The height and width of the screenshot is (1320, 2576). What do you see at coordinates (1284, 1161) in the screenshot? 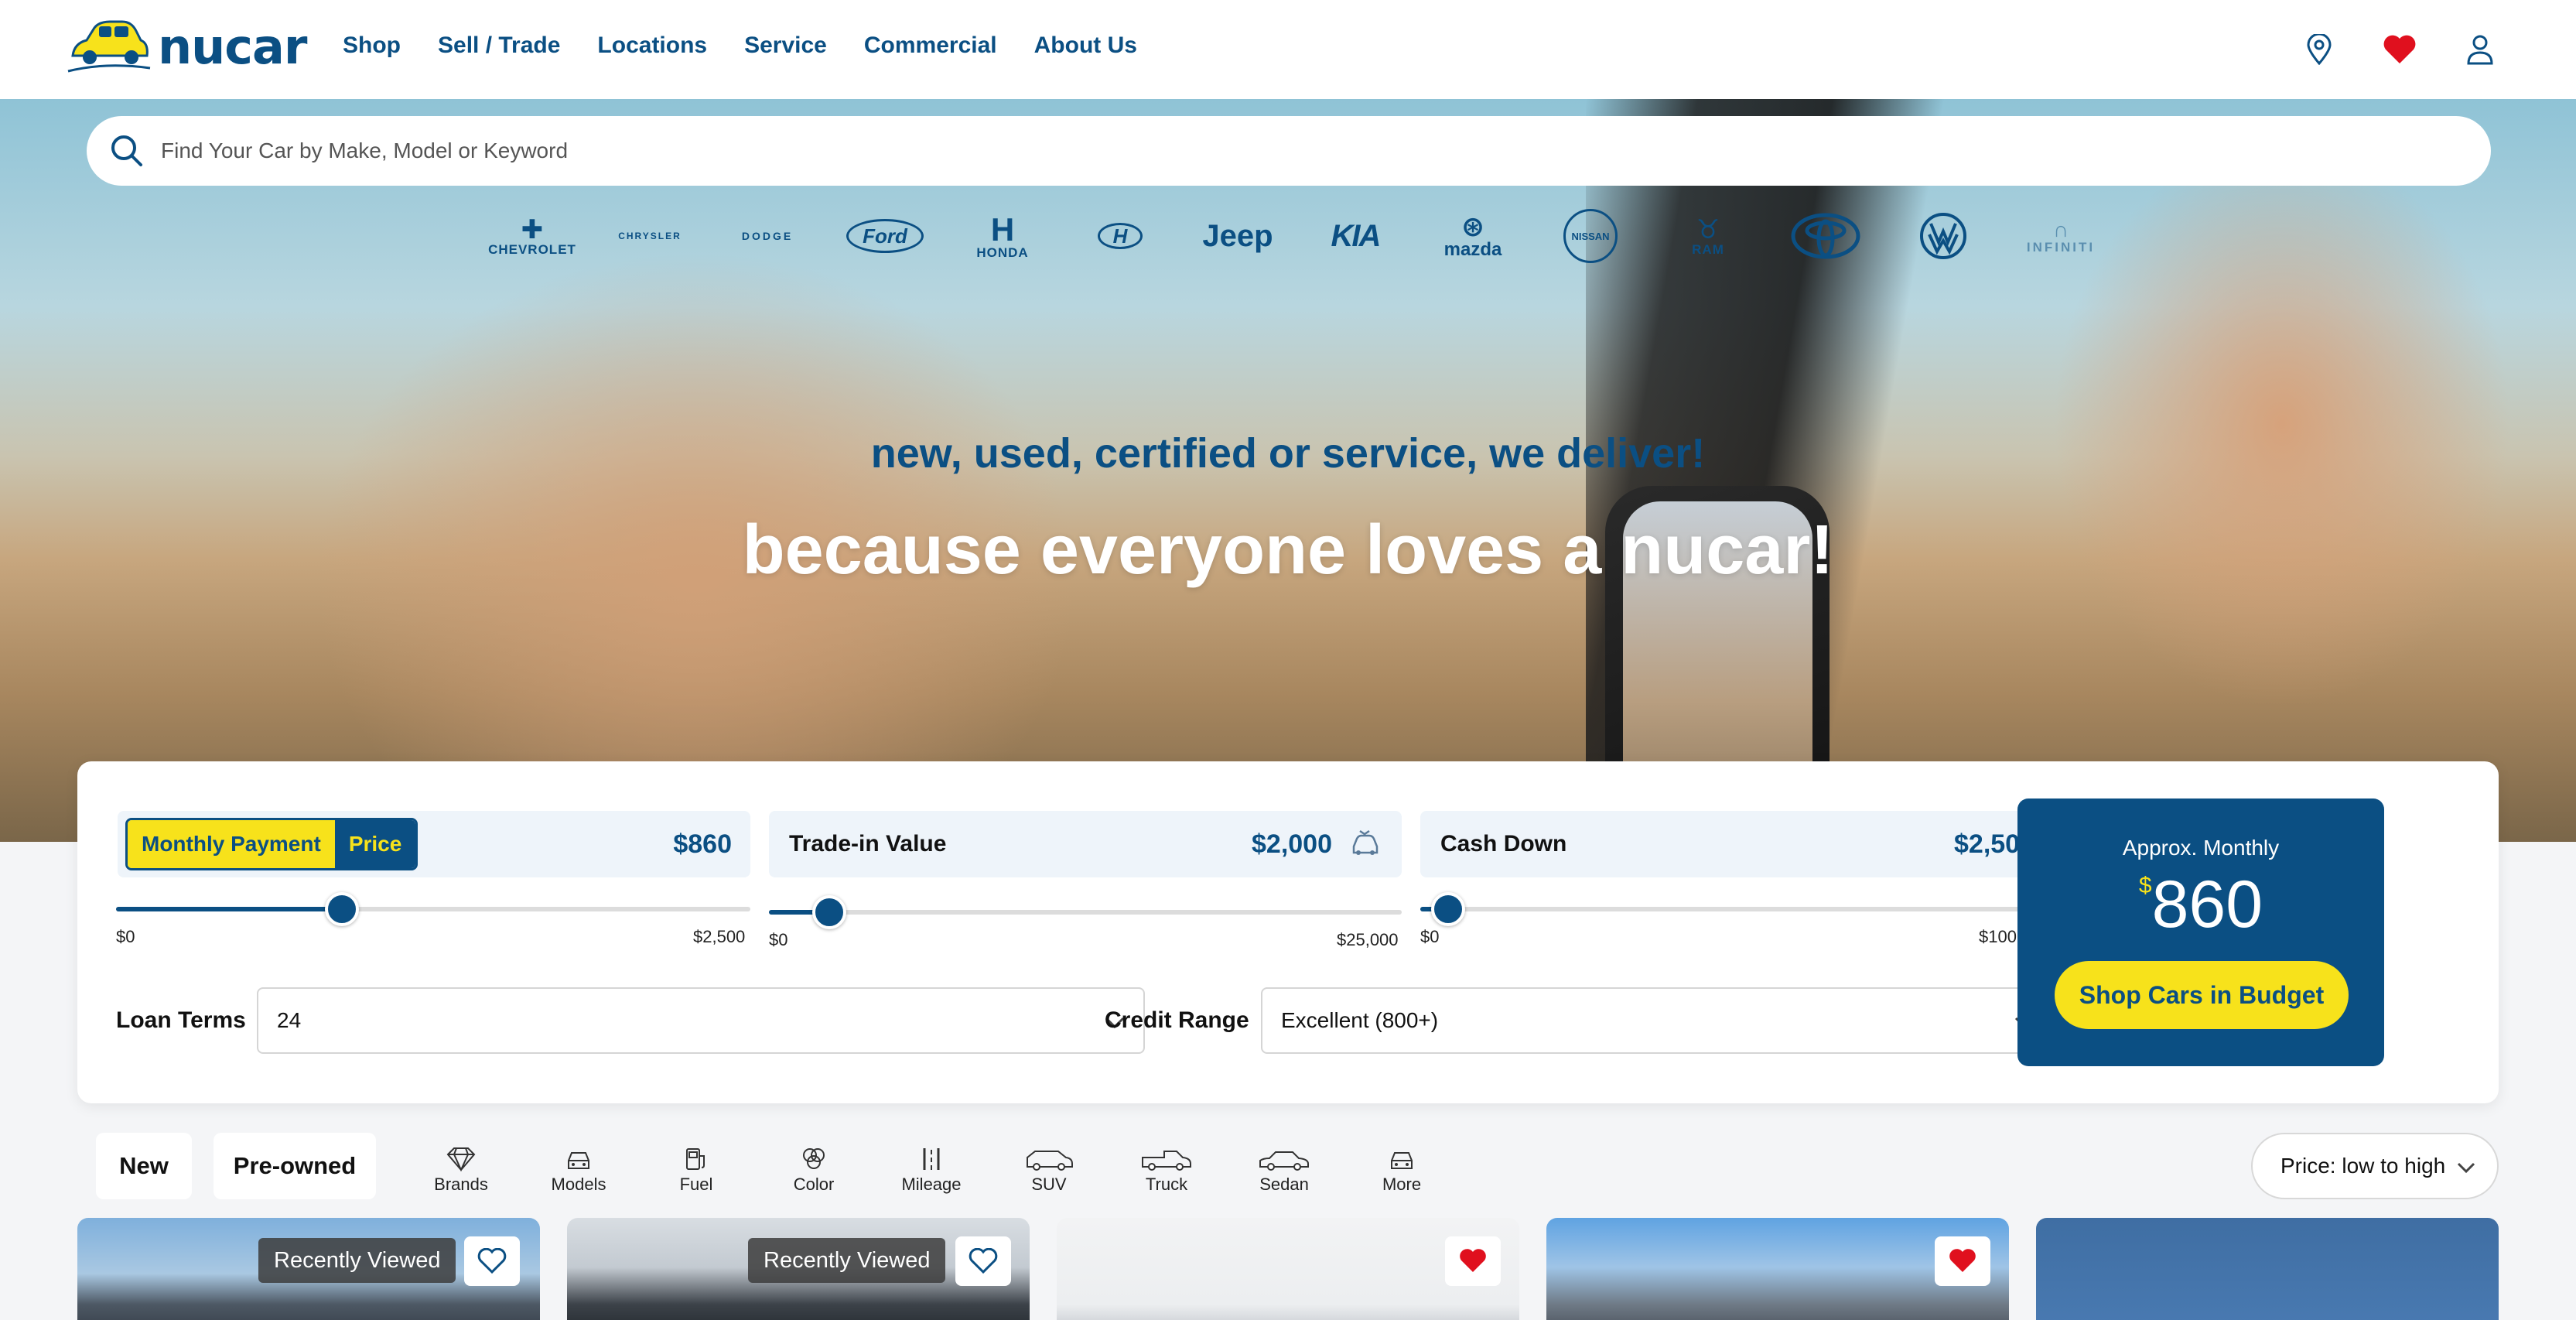
I see `sedan-icon` at bounding box center [1284, 1161].